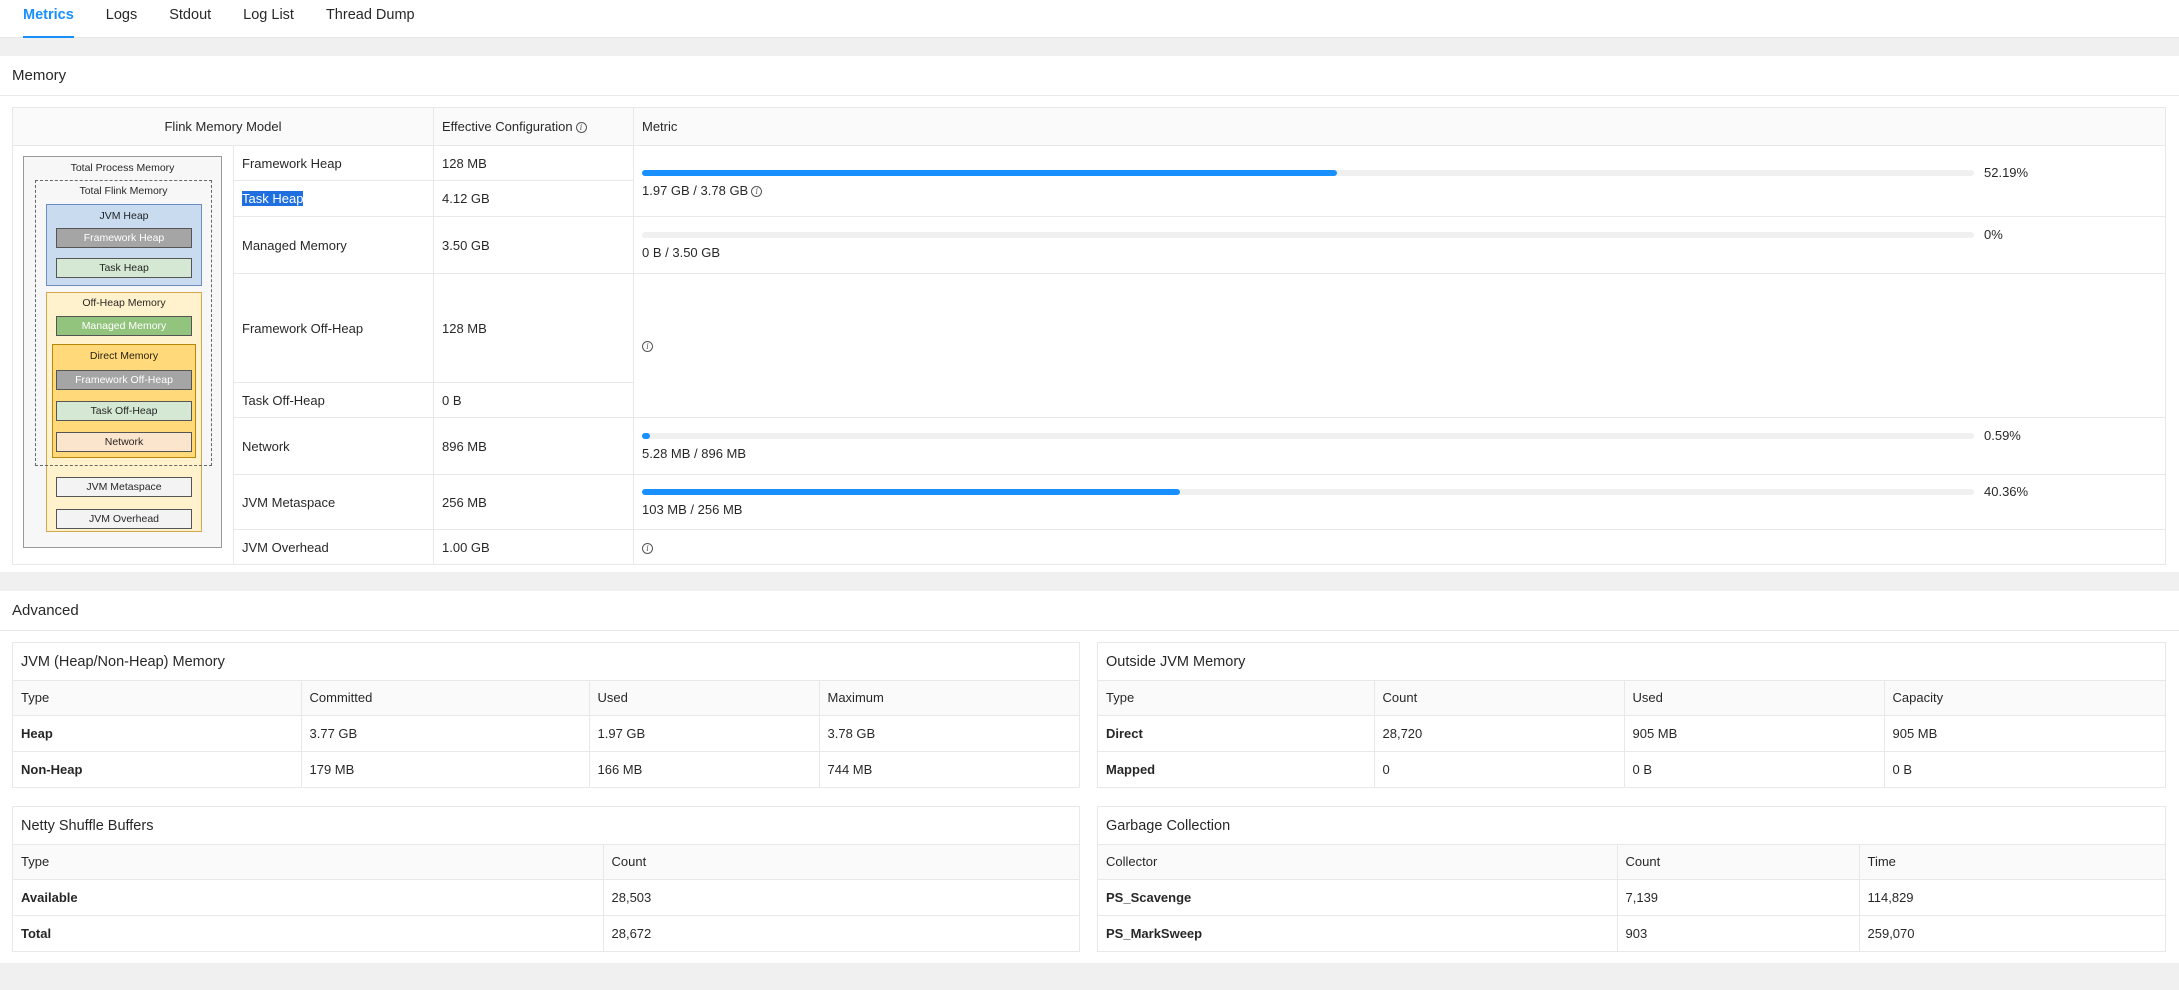  What do you see at coordinates (445, 733) in the screenshot?
I see `cell: 3.77 GB` at bounding box center [445, 733].